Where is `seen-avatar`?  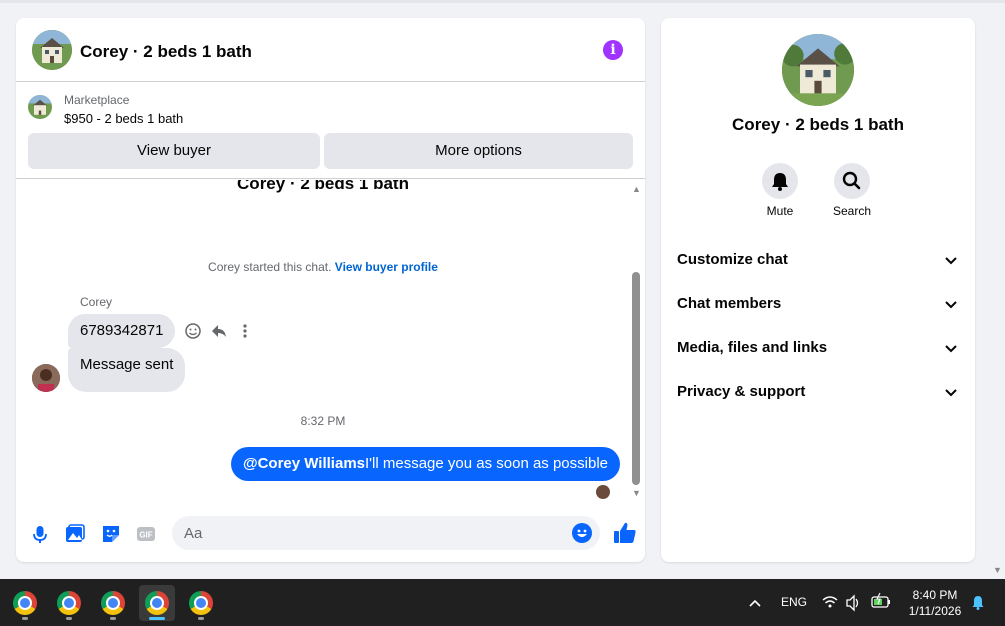 seen-avatar is located at coordinates (603, 492).